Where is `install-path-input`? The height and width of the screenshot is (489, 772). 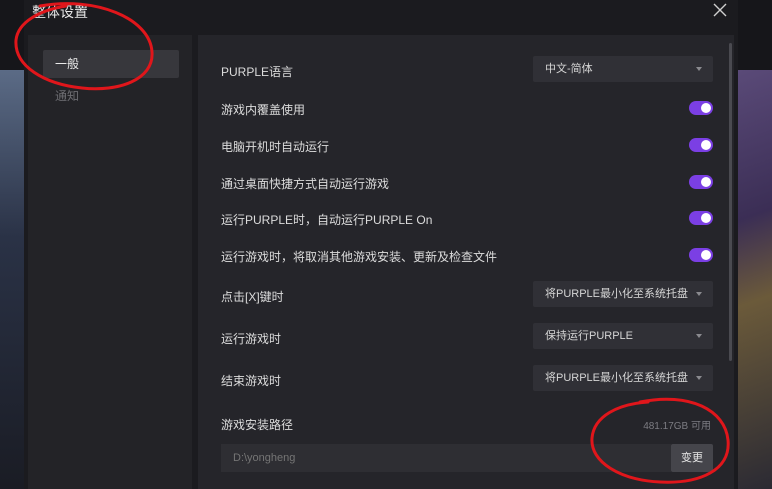
install-path-input is located at coordinates (446, 458).